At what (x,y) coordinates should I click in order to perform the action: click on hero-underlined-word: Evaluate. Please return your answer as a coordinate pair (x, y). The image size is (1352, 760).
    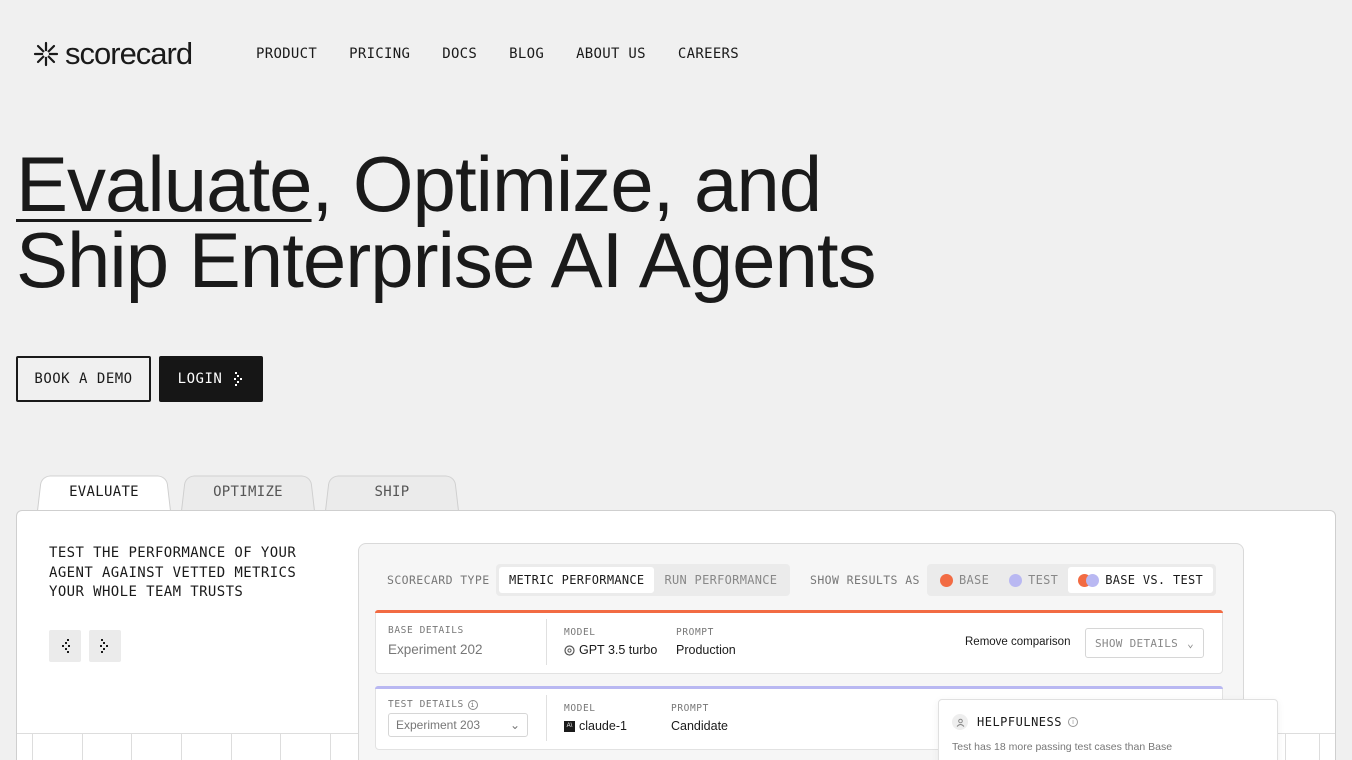
    Looking at the image, I should click on (164, 184).